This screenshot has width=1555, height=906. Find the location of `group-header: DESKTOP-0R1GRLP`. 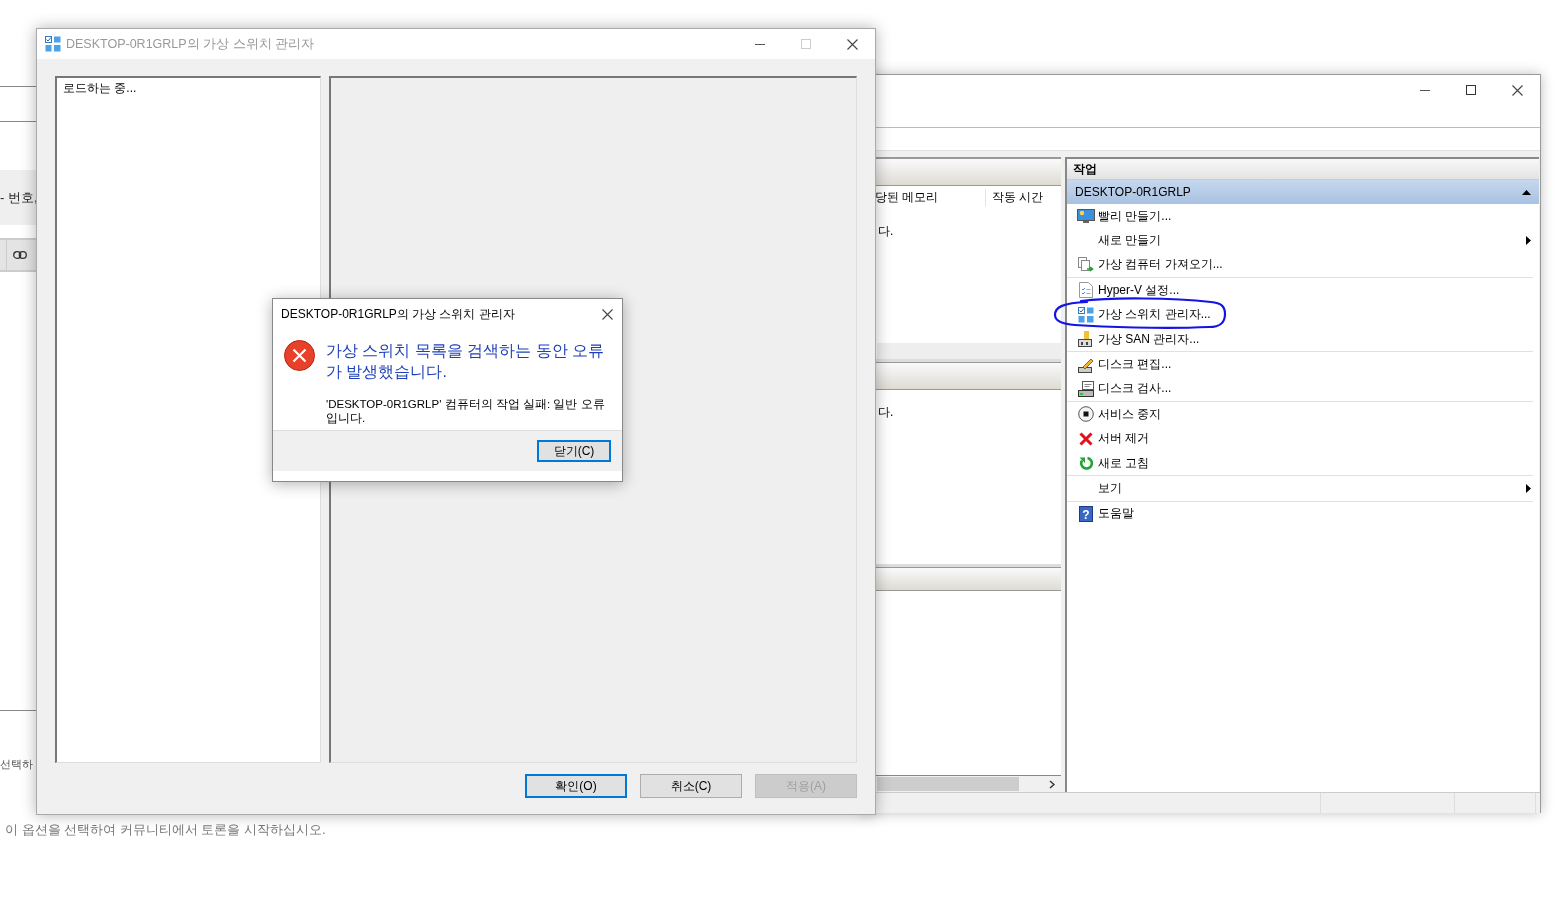

group-header: DESKTOP-0R1GRLP is located at coordinates (1303, 192).